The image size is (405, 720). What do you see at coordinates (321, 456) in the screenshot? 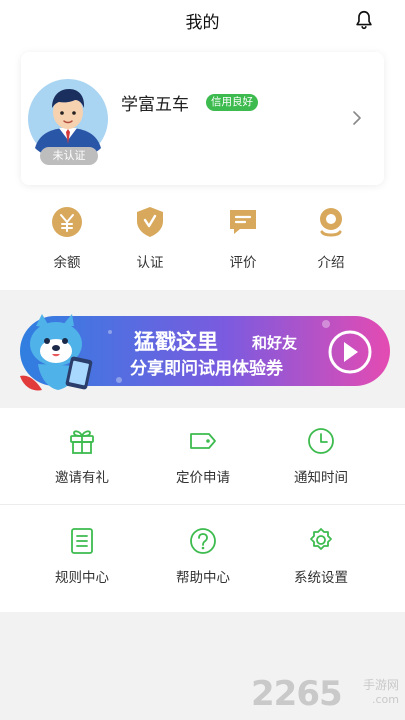
I see `menu-item-notify-time: 通知时间` at bounding box center [321, 456].